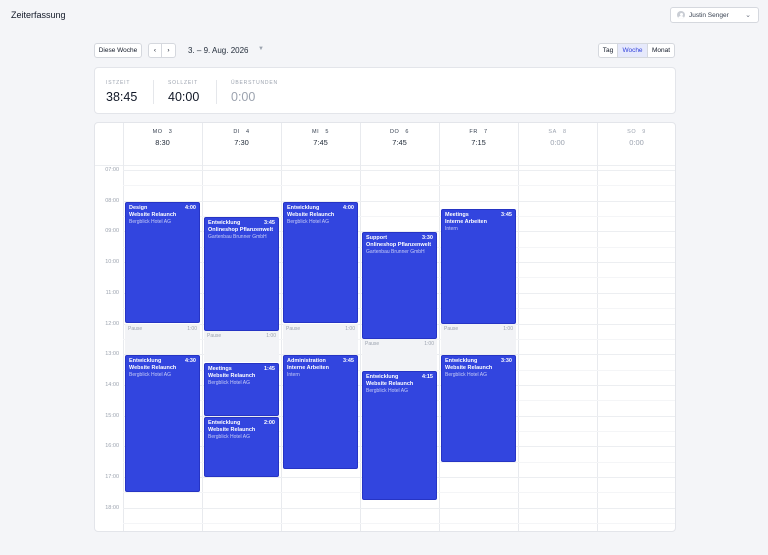 The height and width of the screenshot is (555, 768). Describe the element at coordinates (169, 50) in the screenshot. I see `next-week-button: ›` at that location.